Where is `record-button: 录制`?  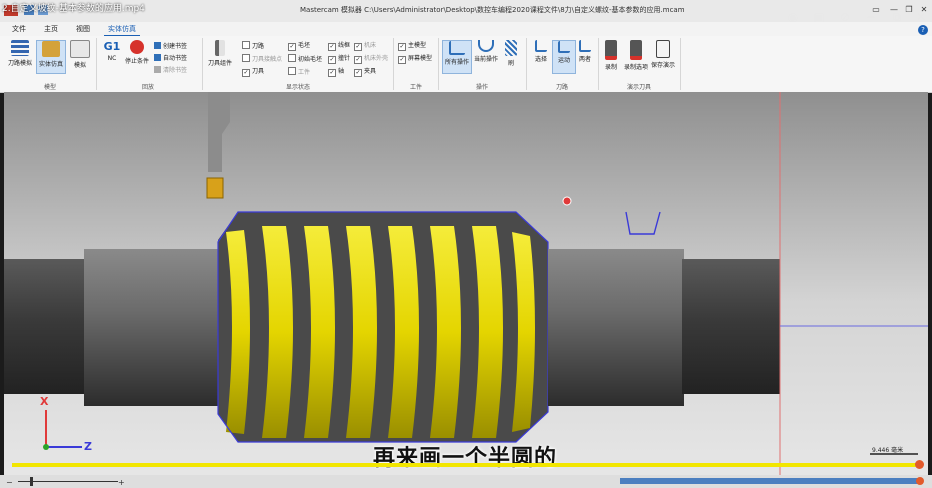
record-button: 录制 is located at coordinates (611, 56).